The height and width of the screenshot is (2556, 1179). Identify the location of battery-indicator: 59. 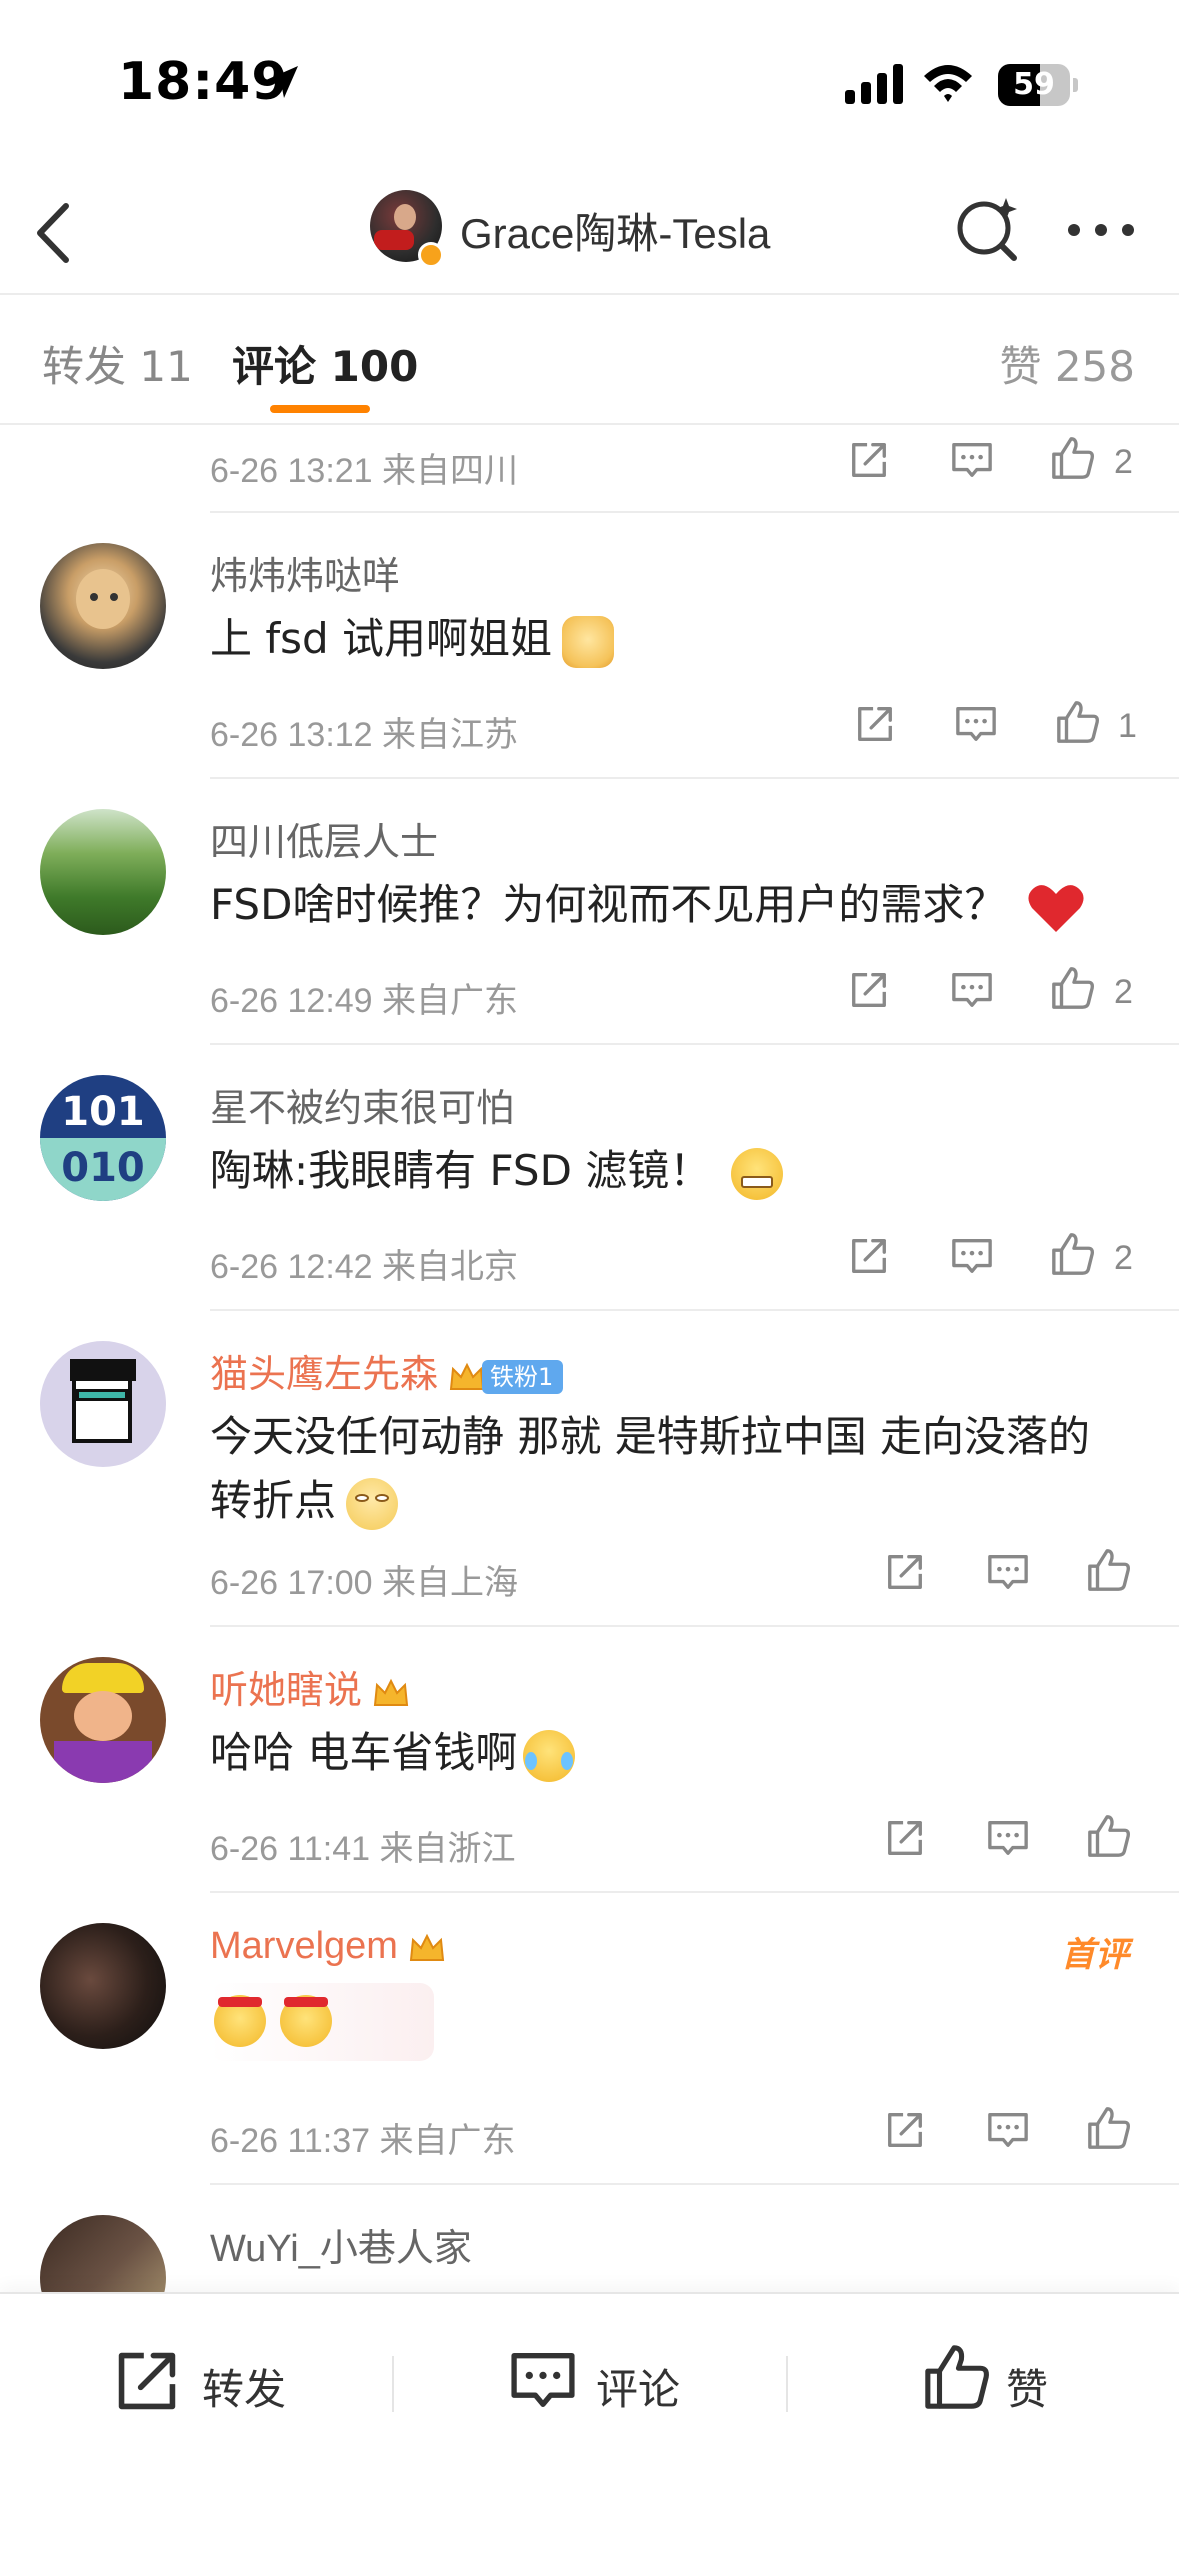
(1038, 85).